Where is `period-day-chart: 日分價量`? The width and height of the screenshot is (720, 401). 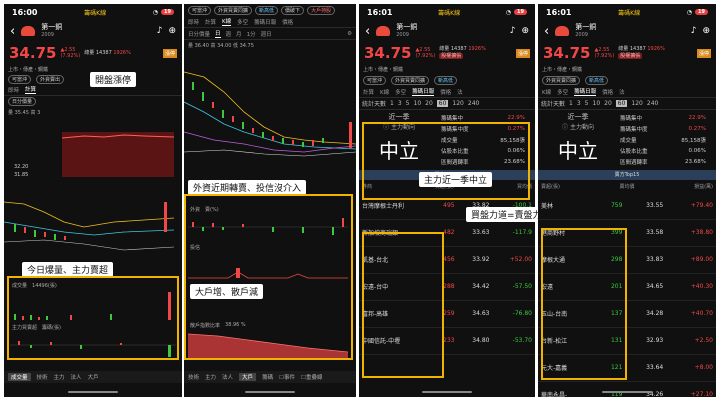 period-day-chart: 日分價量 is located at coordinates (199, 34).